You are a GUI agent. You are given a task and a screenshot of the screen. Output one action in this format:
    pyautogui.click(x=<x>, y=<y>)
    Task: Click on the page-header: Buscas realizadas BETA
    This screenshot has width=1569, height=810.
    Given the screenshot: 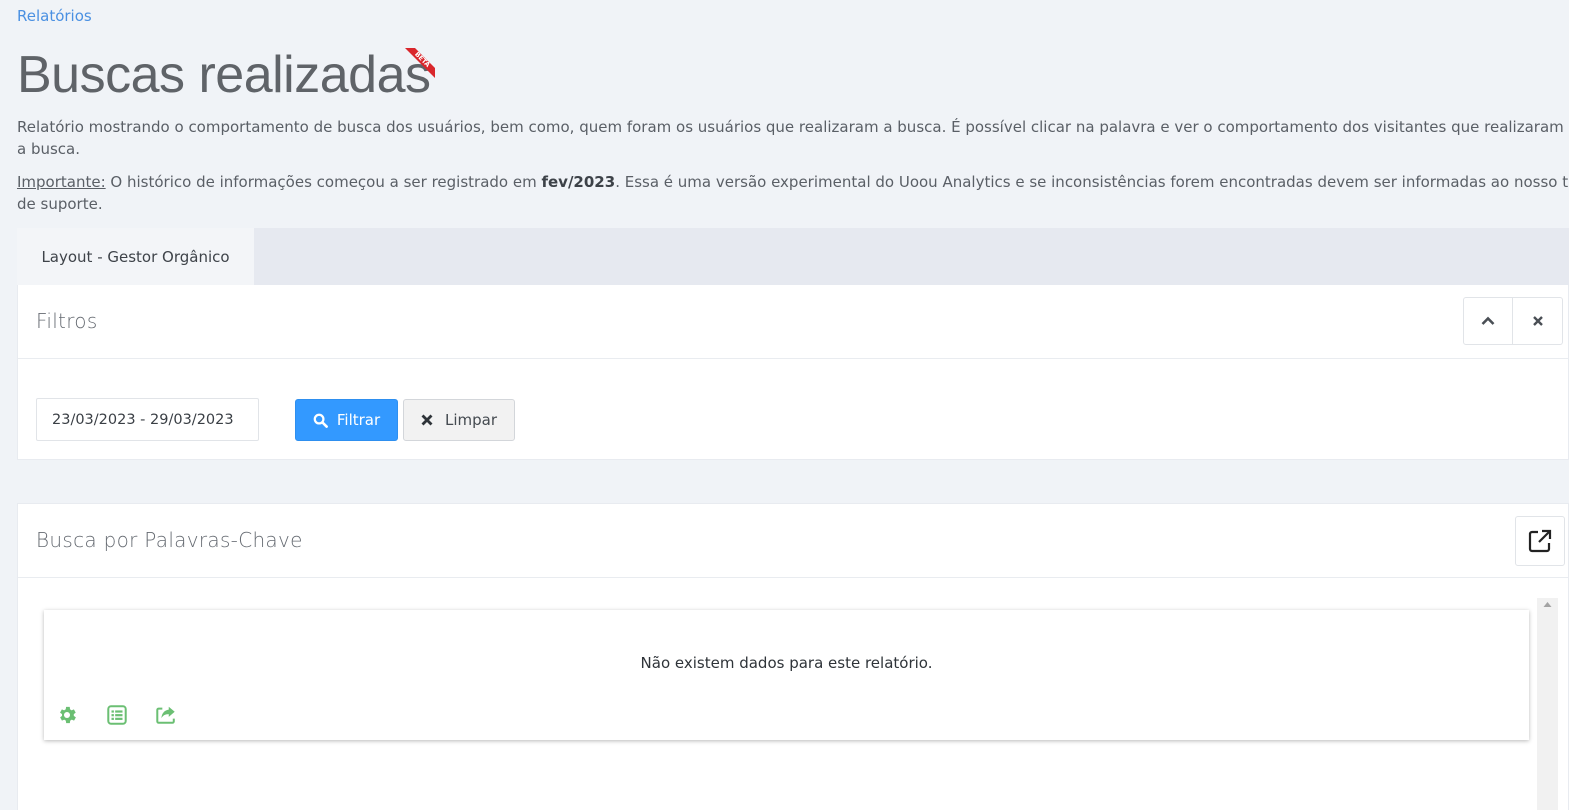 What is the action you would take?
    pyautogui.click(x=226, y=77)
    